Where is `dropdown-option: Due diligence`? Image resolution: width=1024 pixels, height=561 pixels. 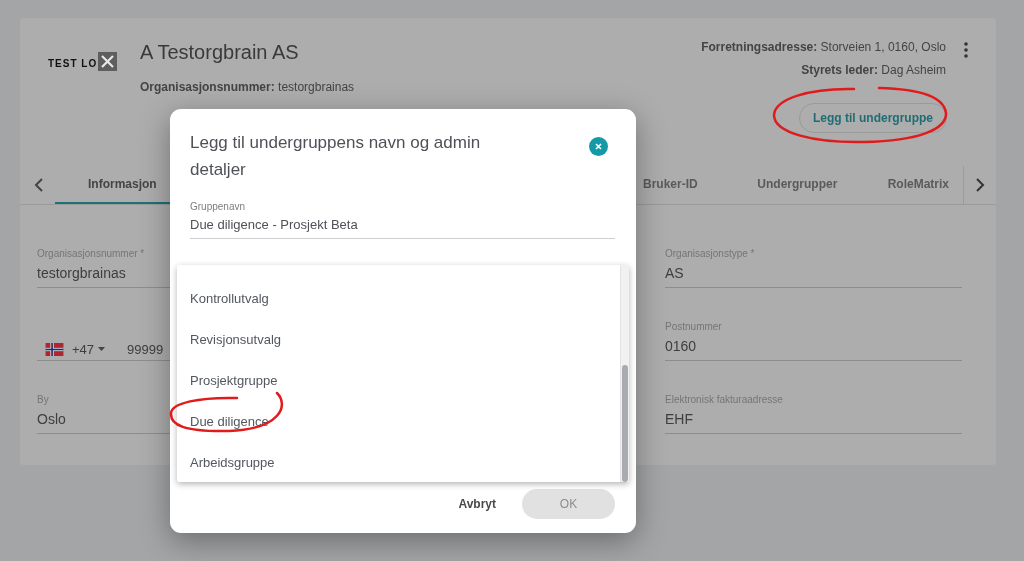 dropdown-option: Due diligence is located at coordinates (229, 421).